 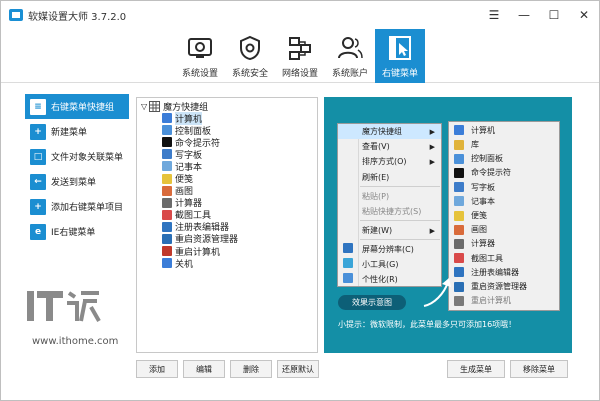 What do you see at coordinates (38, 156) in the screenshot?
I see `file-association-icon: □` at bounding box center [38, 156].